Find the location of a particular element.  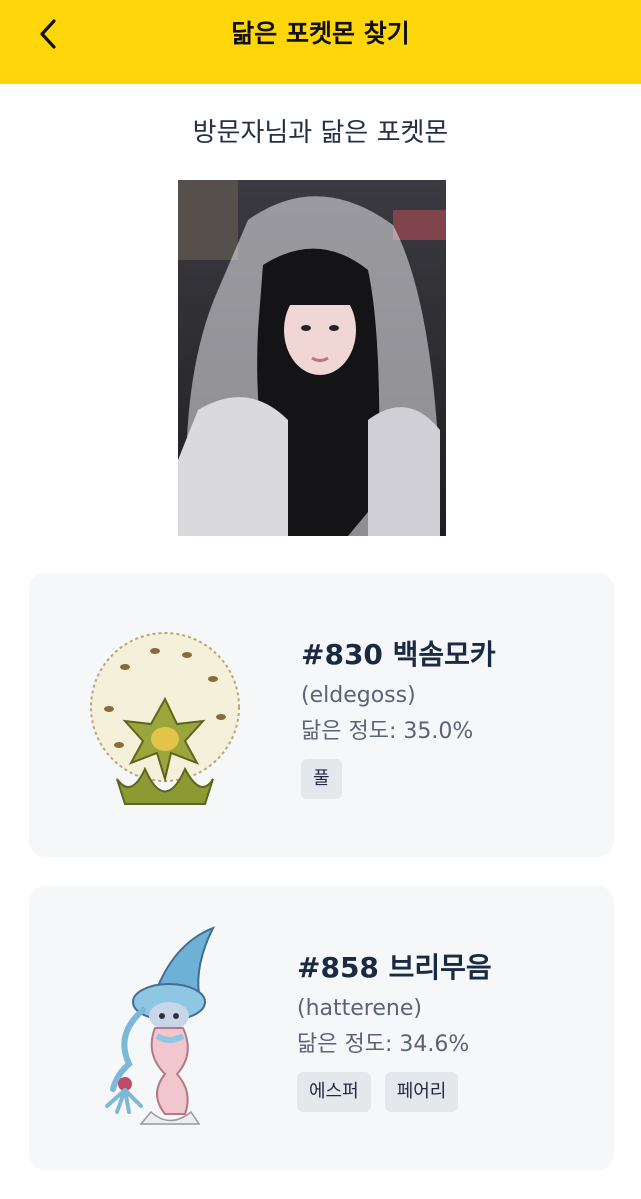

type-list: 에스퍼 페어리 is located at coordinates (394, 1092).